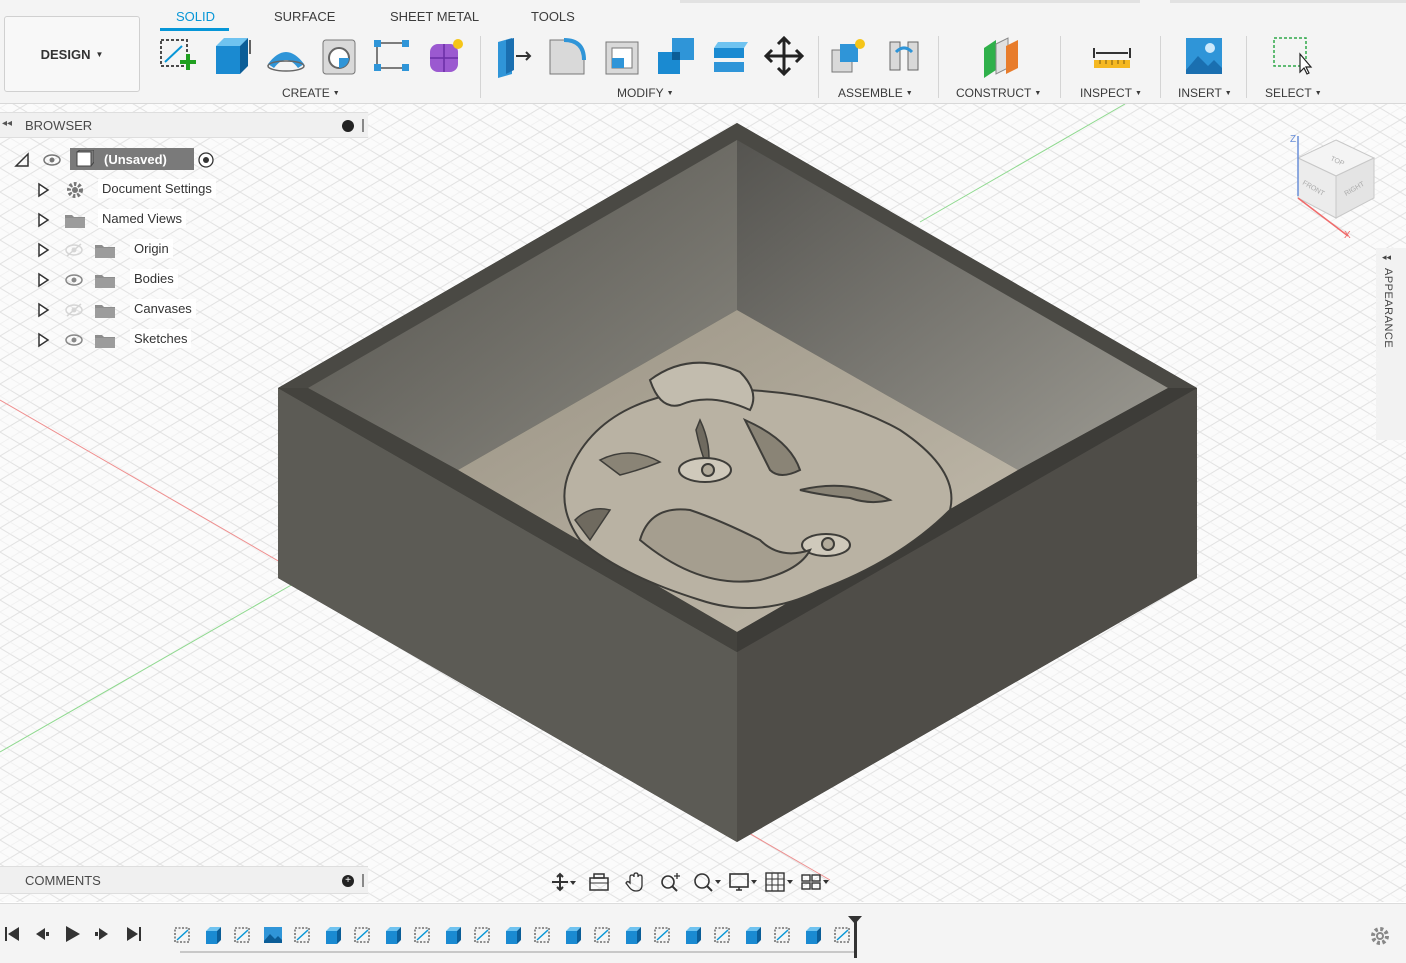 The image size is (1406, 963). What do you see at coordinates (730, 56) in the screenshot?
I see `offset-face-icon` at bounding box center [730, 56].